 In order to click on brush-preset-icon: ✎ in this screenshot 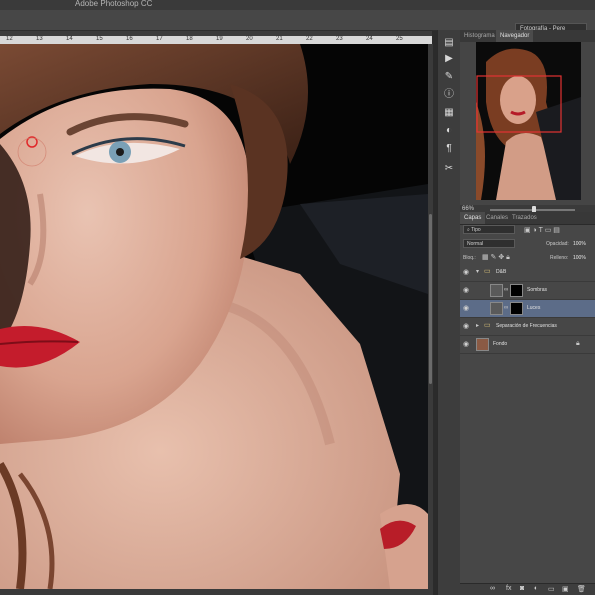, I will do `click(449, 77)`.